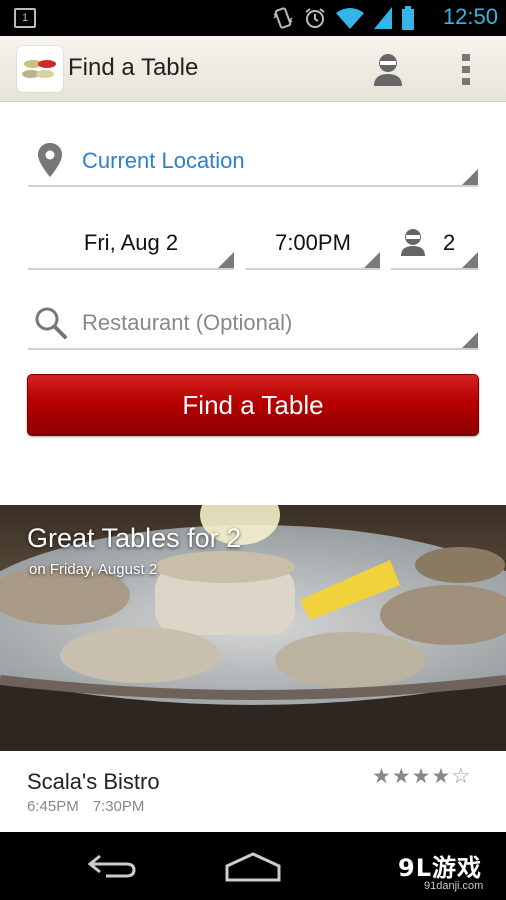 The width and height of the screenshot is (506, 900). What do you see at coordinates (253, 791) in the screenshot?
I see `restaurant-list-item: Scala's Bistro 6:45PM 7:30PM ★ ★ ★ ★ ☆` at bounding box center [253, 791].